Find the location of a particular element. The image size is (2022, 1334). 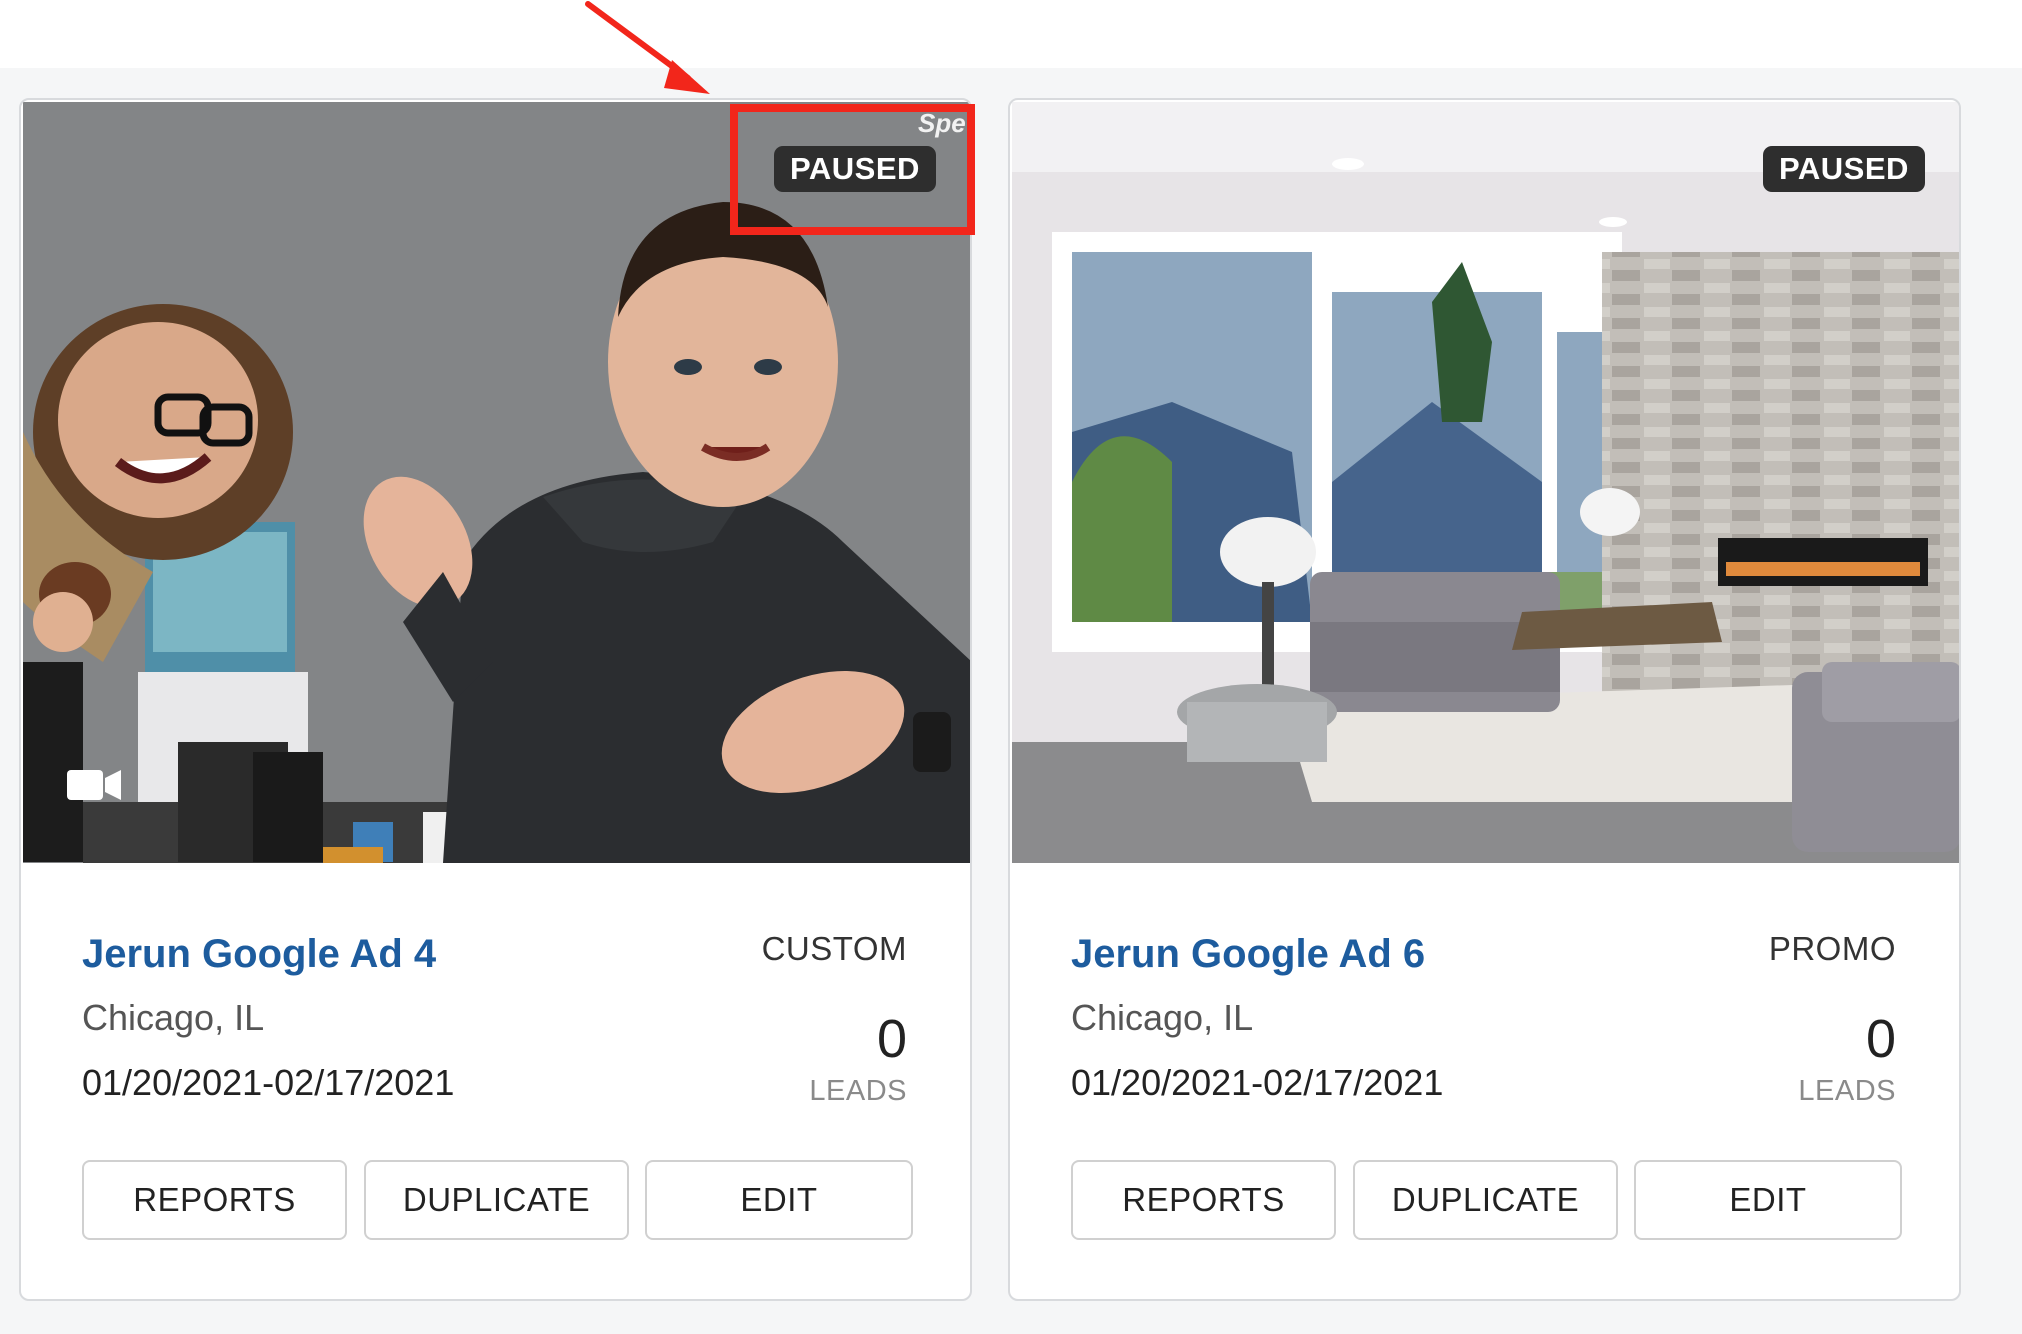

highlight-annotation-box is located at coordinates (852, 169).